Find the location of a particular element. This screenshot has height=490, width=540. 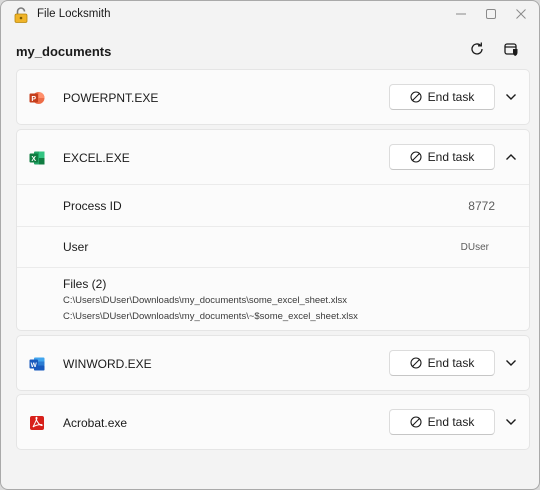

files-label: Files (2) is located at coordinates (85, 284).